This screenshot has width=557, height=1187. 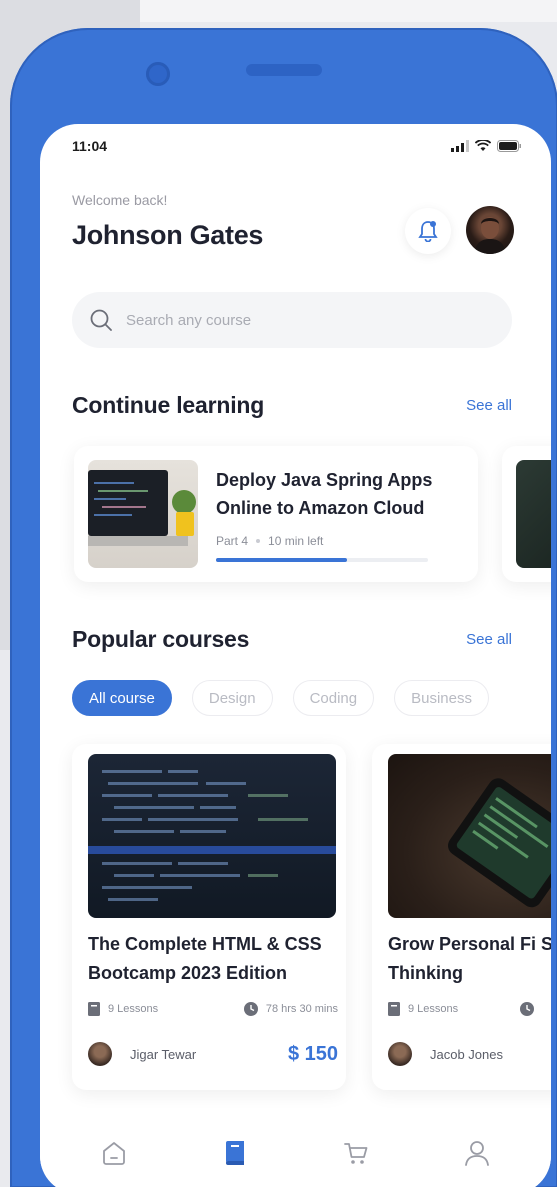 I want to click on welcome-text: Welcome back!, so click(x=120, y=200).